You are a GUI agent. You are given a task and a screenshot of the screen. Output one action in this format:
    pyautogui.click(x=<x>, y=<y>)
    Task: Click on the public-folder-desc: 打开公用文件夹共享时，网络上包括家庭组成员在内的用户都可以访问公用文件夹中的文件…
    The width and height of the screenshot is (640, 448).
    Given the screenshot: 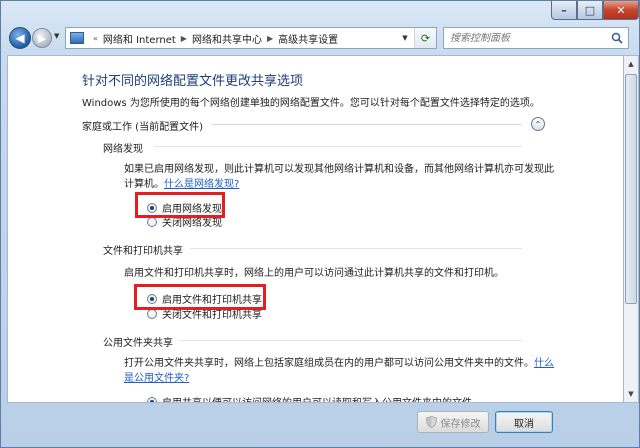 What is the action you would take?
    pyautogui.click(x=339, y=371)
    